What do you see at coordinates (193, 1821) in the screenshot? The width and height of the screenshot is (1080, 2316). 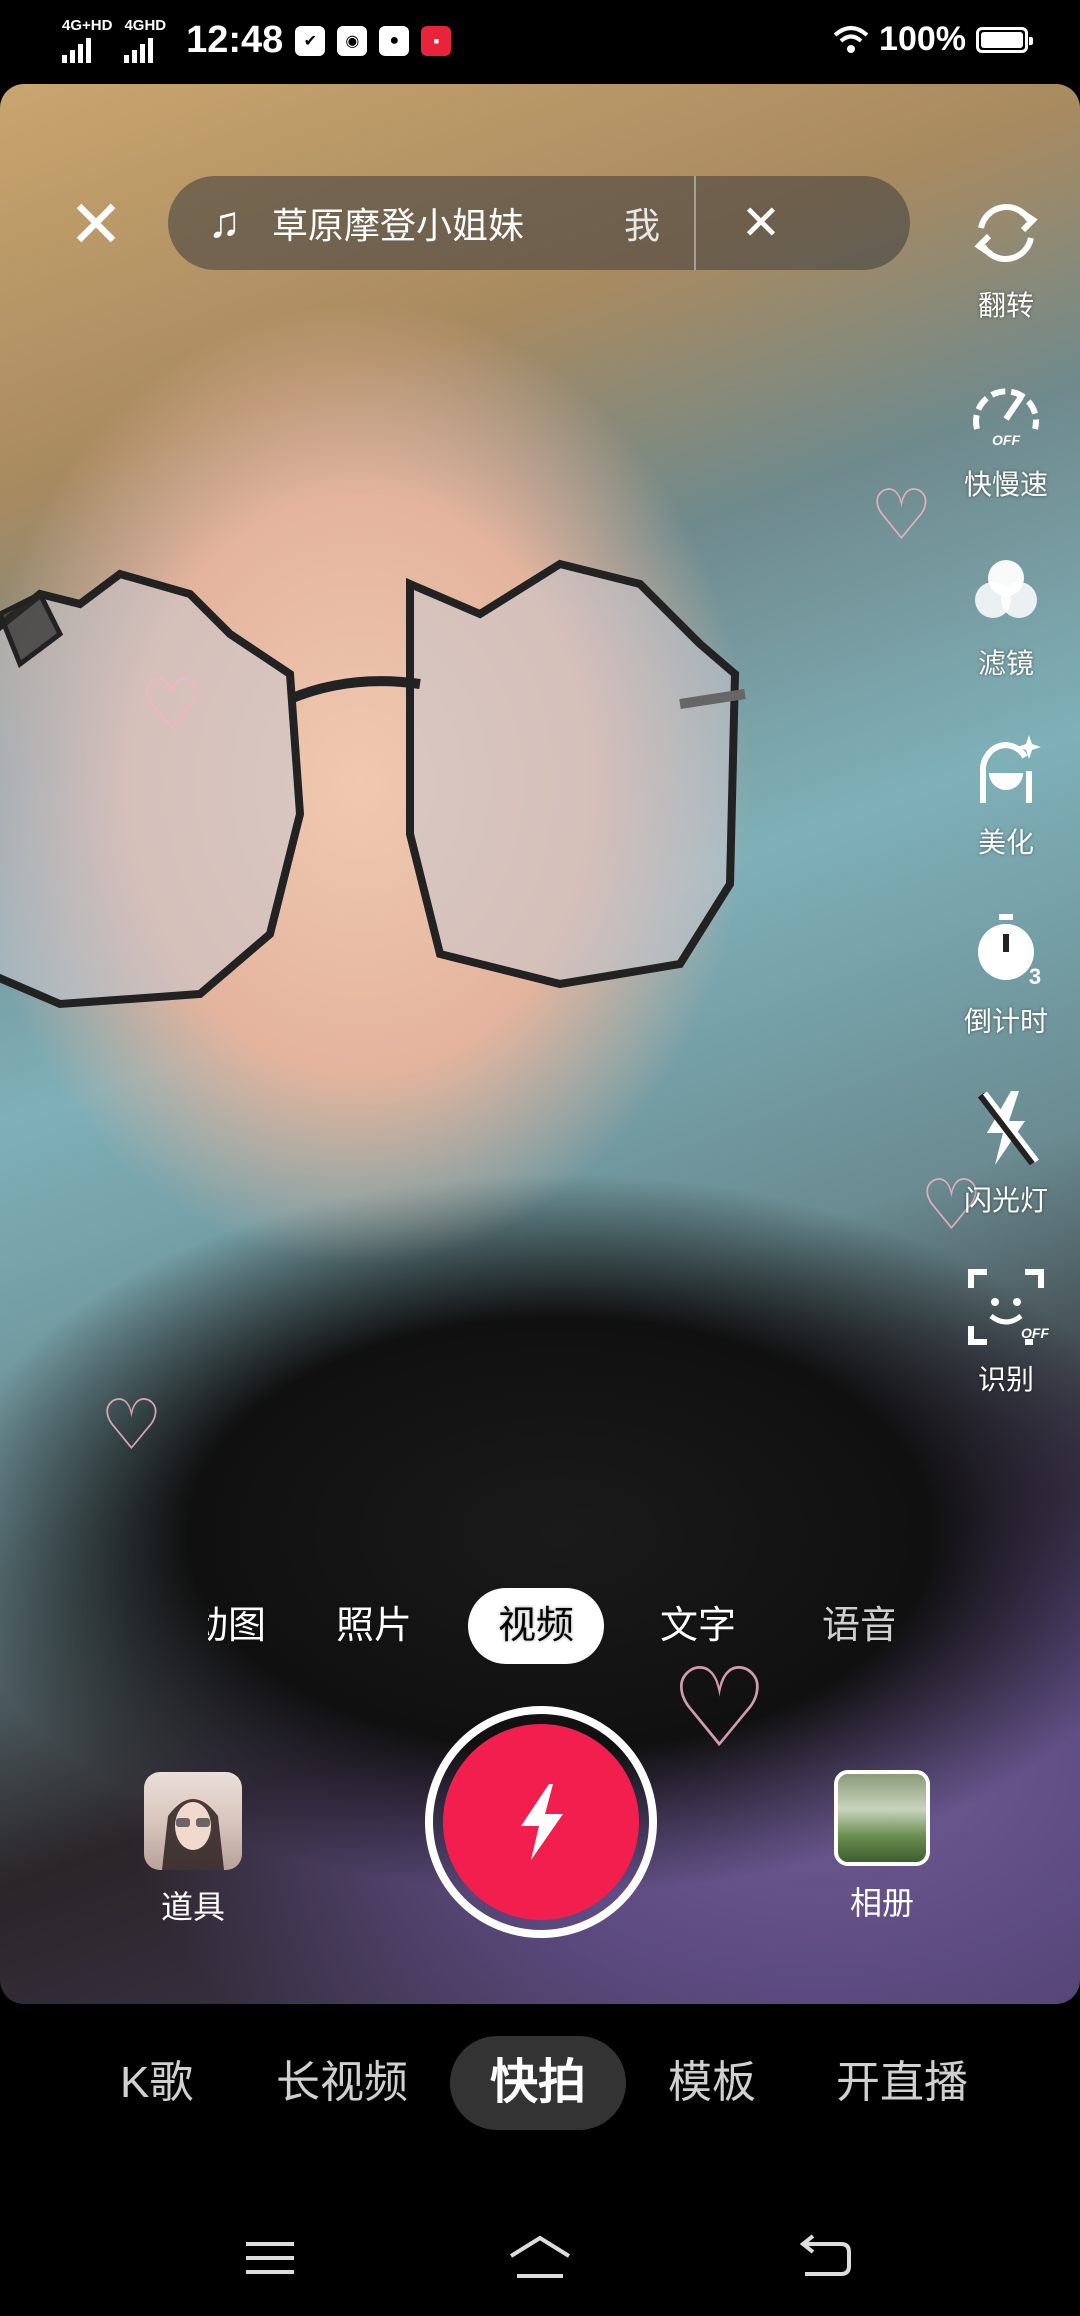 I see `props-thumbnail` at bounding box center [193, 1821].